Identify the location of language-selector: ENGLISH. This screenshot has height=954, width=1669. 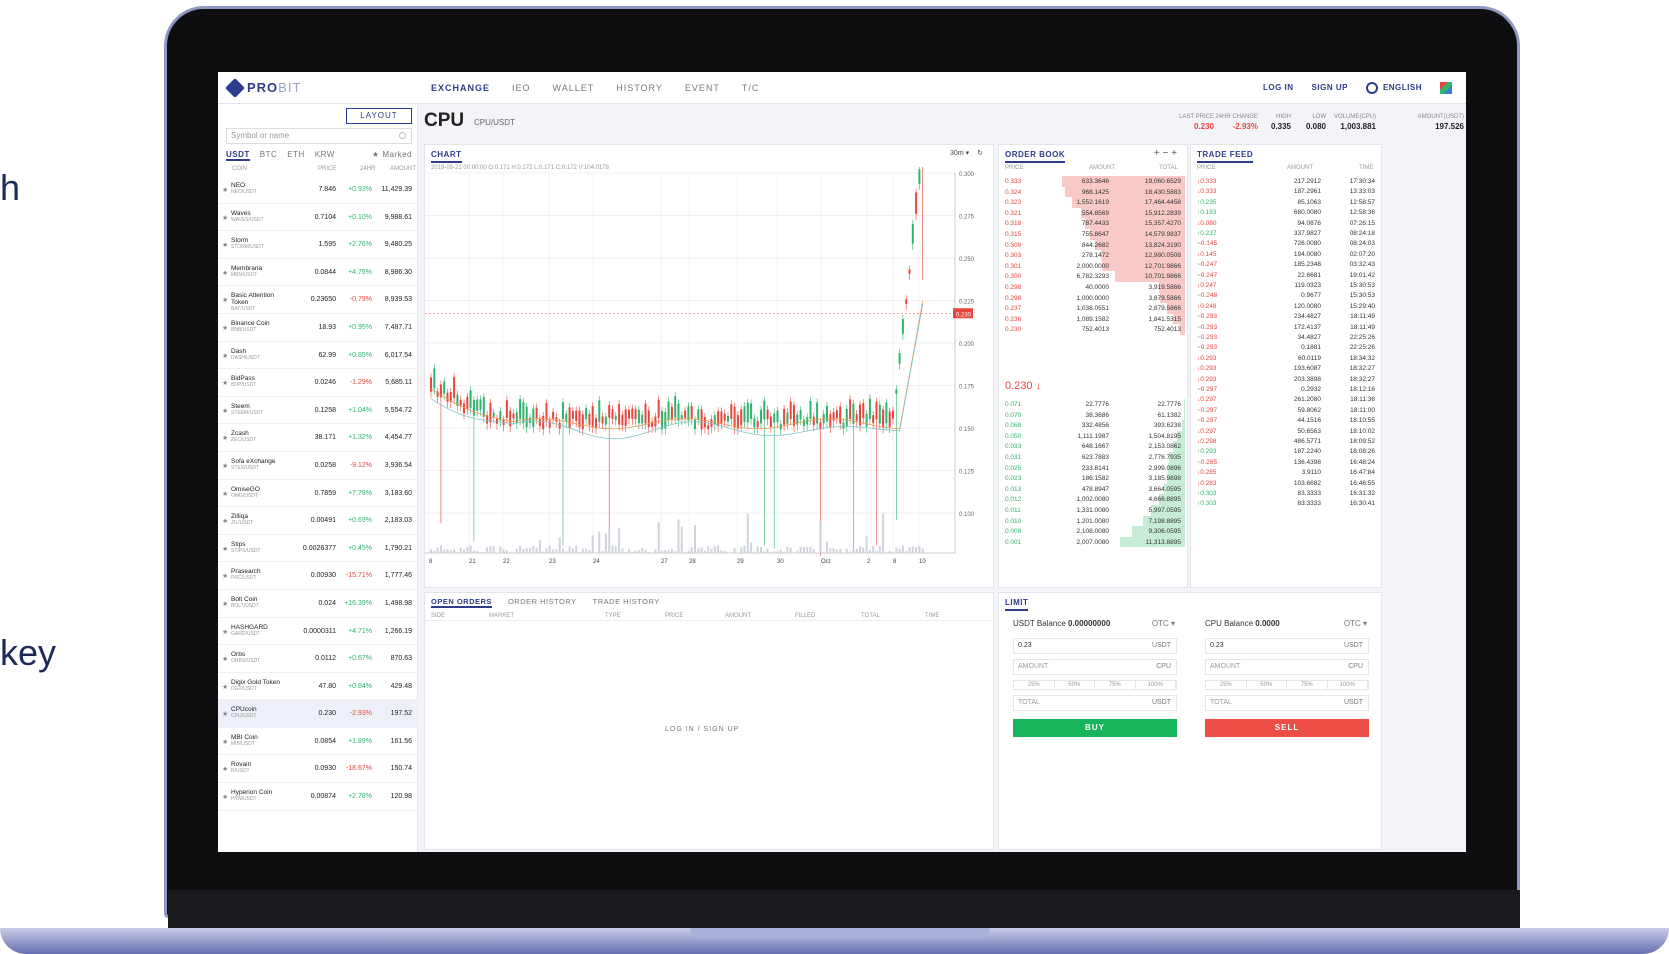
(1393, 87).